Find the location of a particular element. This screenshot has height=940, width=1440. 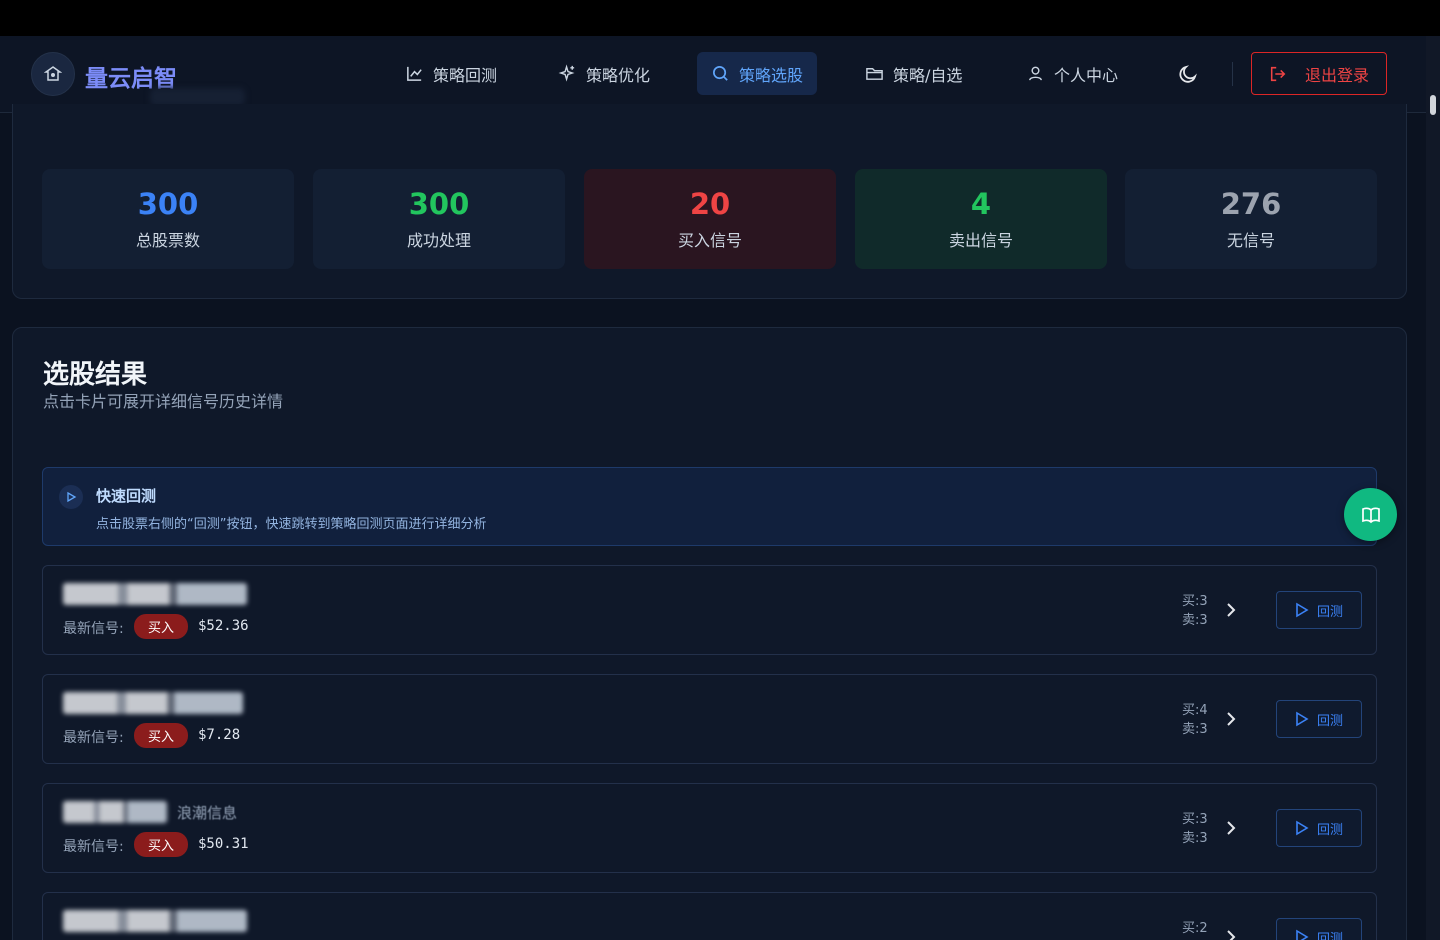

guide-button is located at coordinates (1370, 514).